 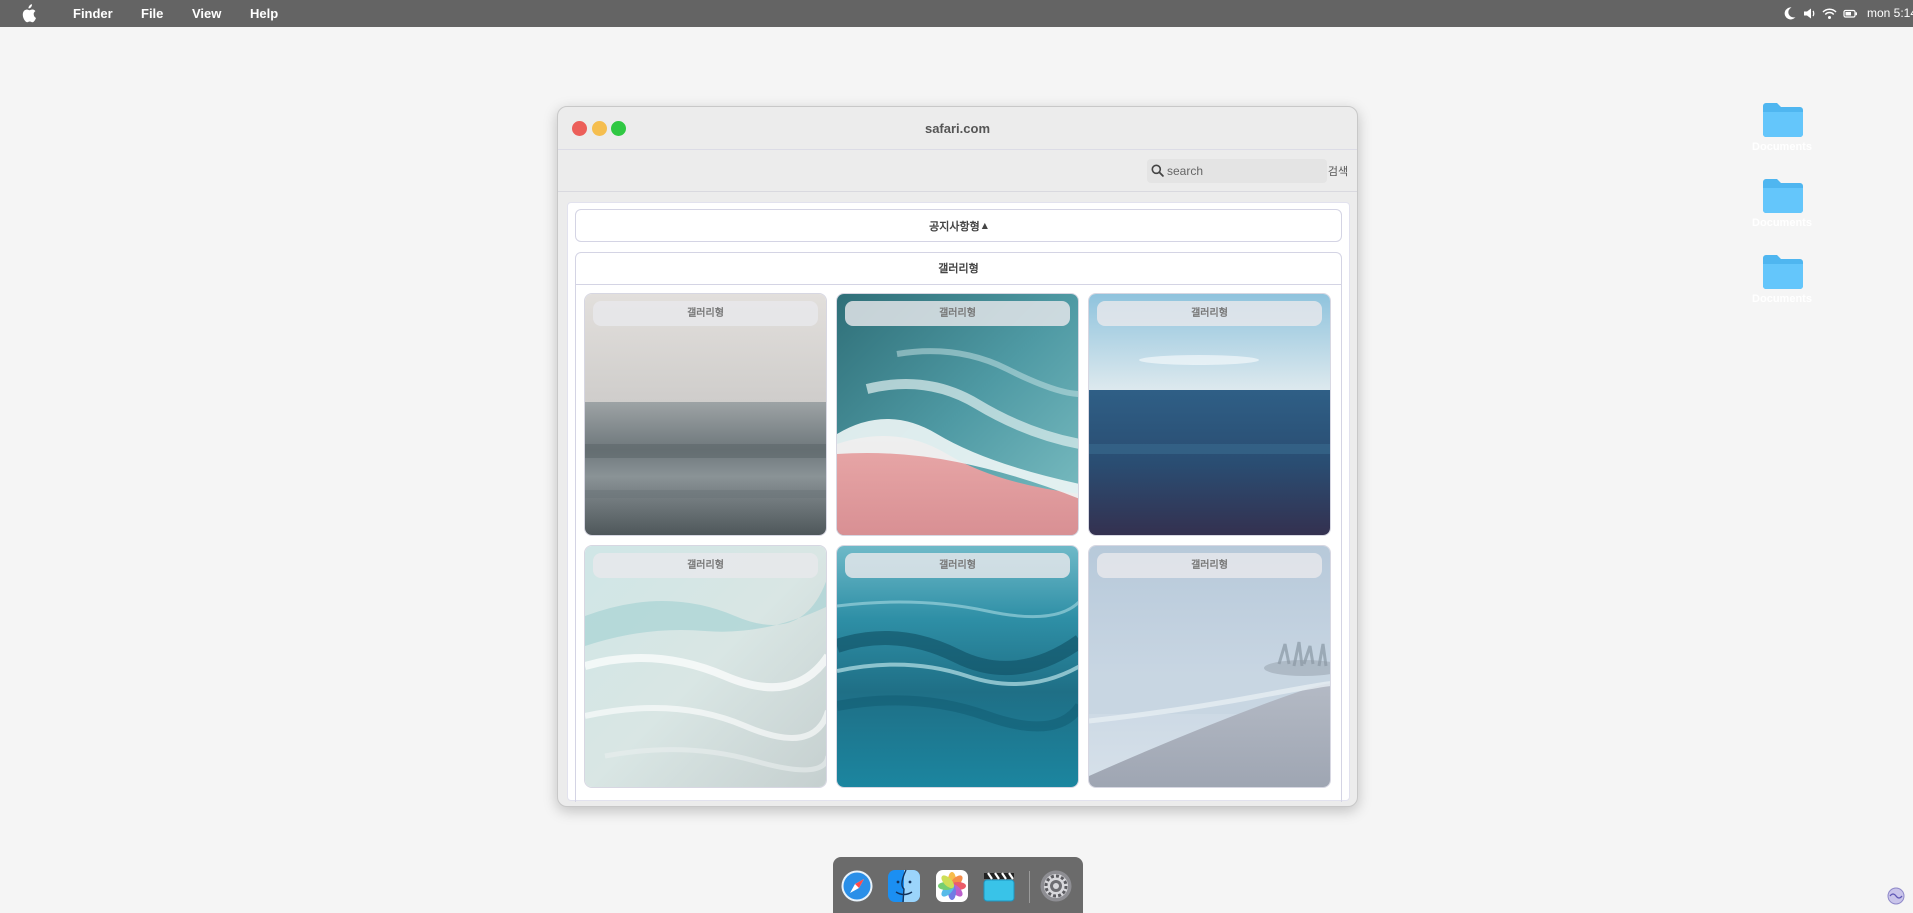 I want to click on dock, so click(x=958, y=885).